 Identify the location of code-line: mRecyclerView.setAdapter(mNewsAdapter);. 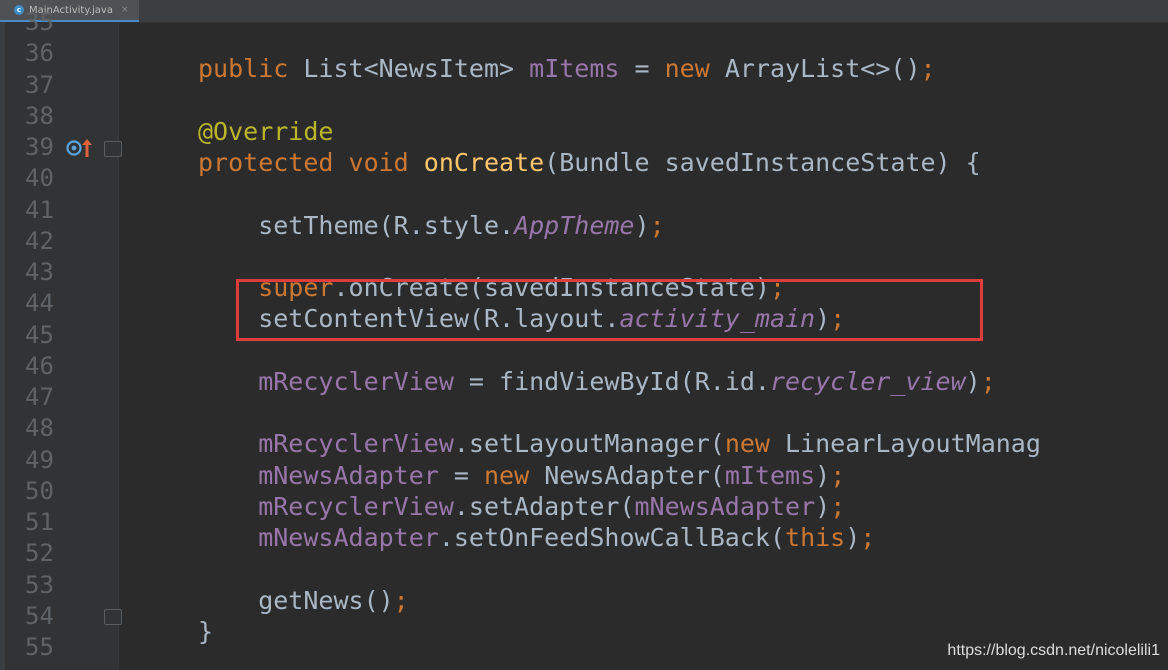
(521, 506).